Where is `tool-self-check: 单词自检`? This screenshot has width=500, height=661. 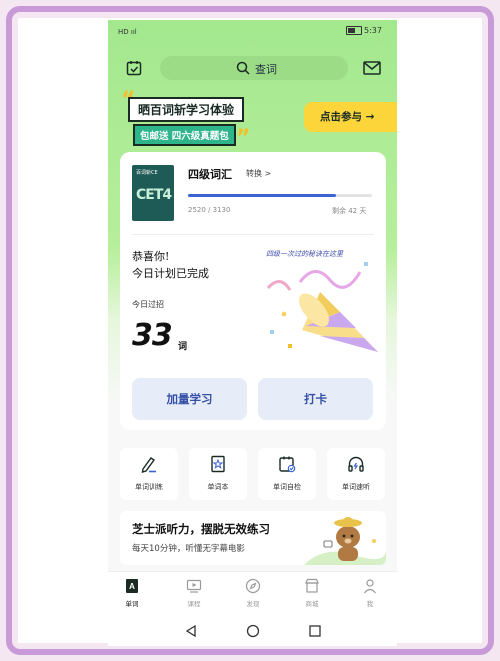 tool-self-check: 单词自检 is located at coordinates (287, 474).